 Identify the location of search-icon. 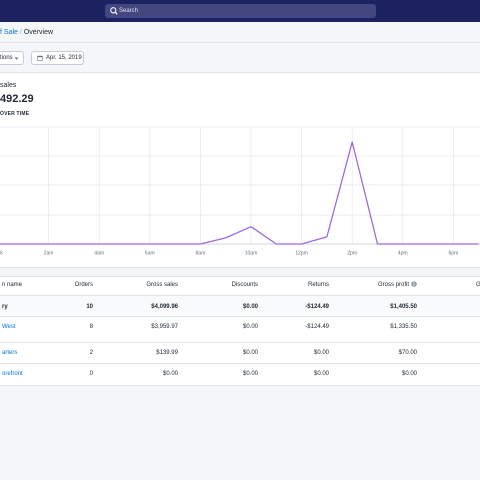
(114, 11).